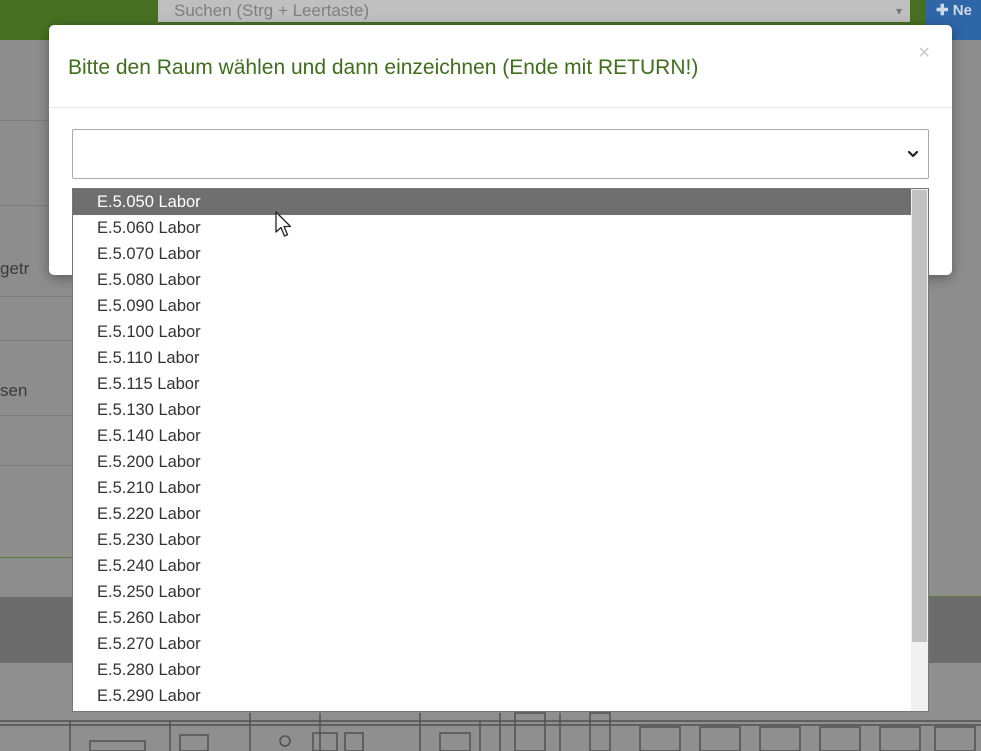  What do you see at coordinates (492, 228) in the screenshot?
I see `room-option: E.5.060 Labor` at bounding box center [492, 228].